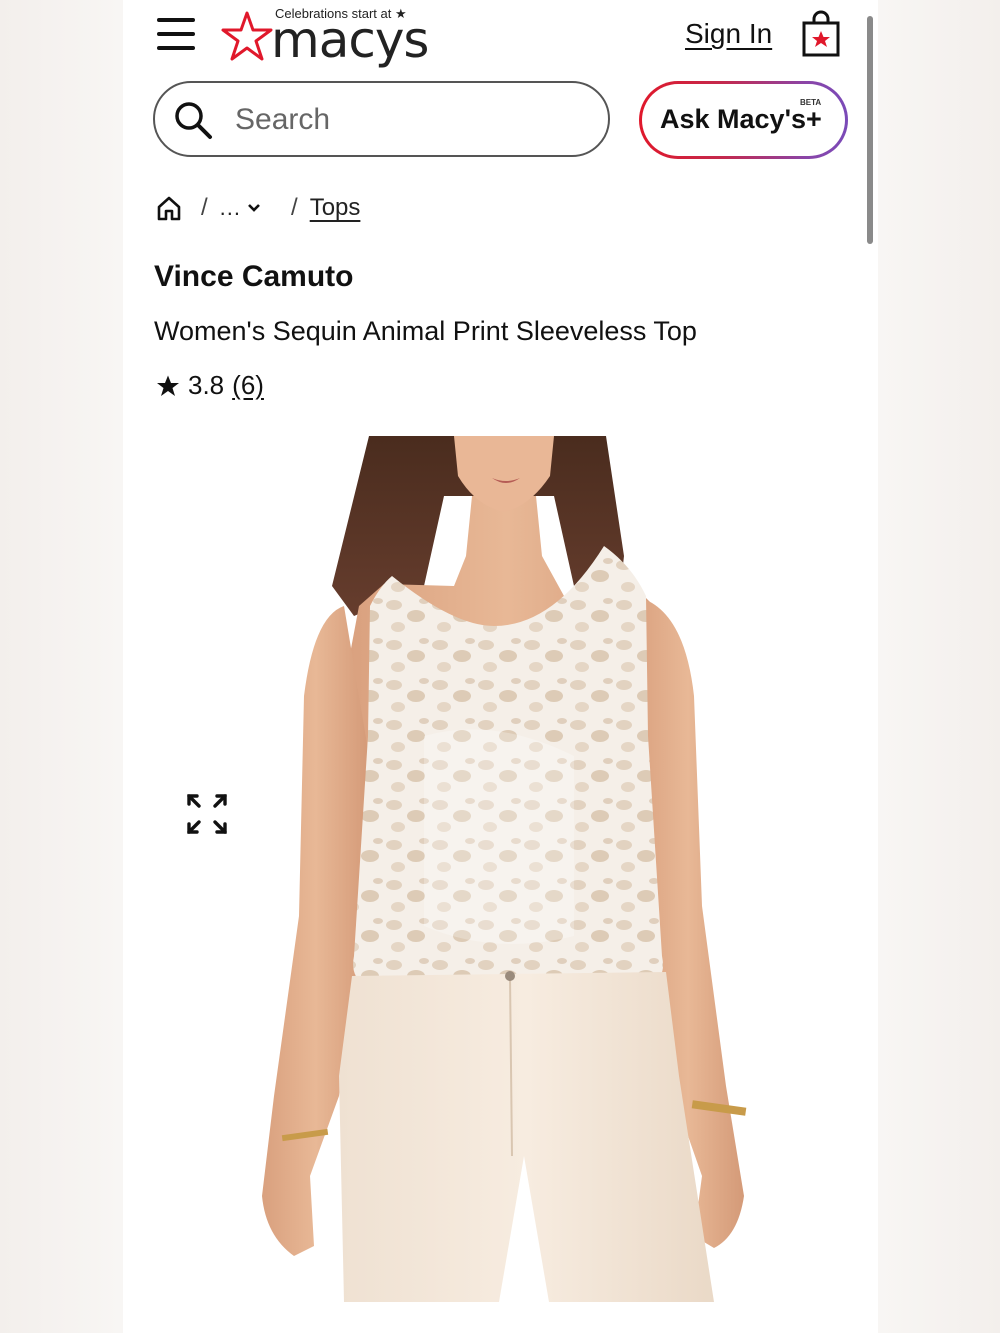 The height and width of the screenshot is (1333, 1000). Describe the element at coordinates (248, 385) in the screenshot. I see `review-count-link: (6)` at that location.